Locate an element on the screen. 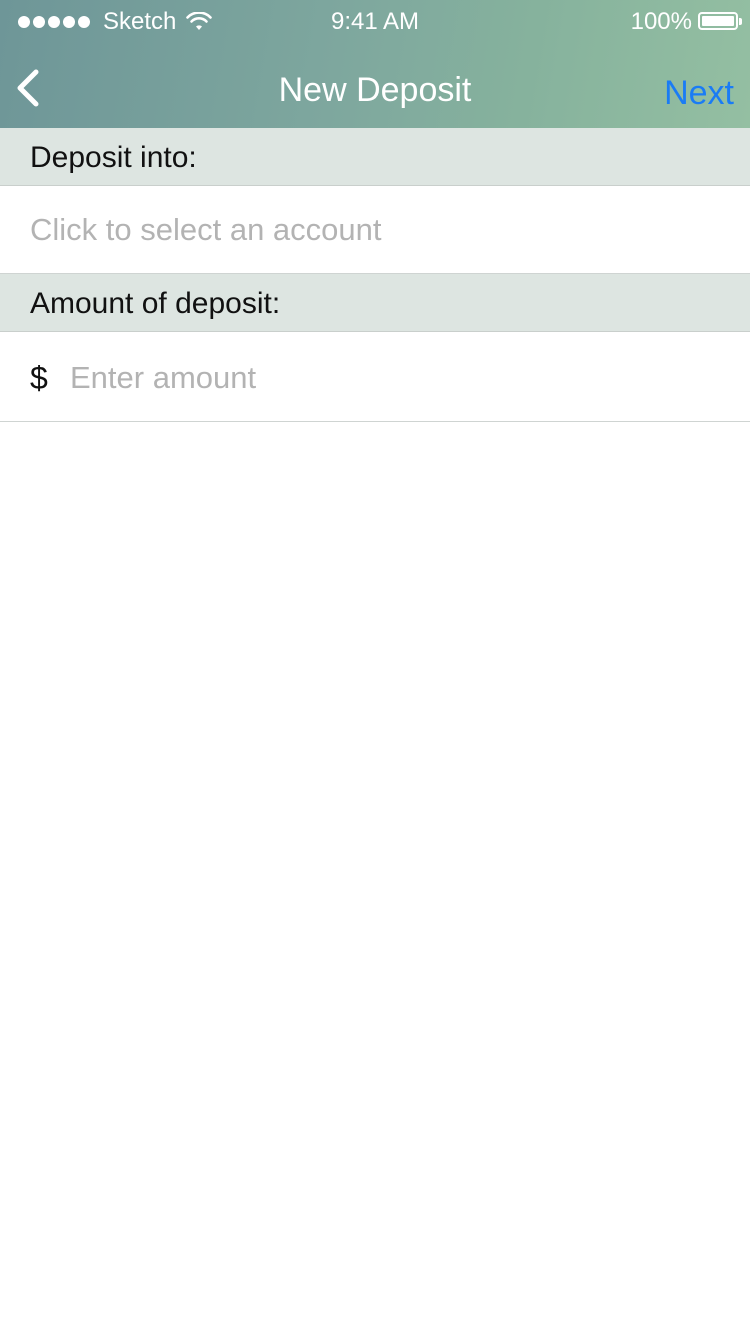  next-button: Next is located at coordinates (699, 93).